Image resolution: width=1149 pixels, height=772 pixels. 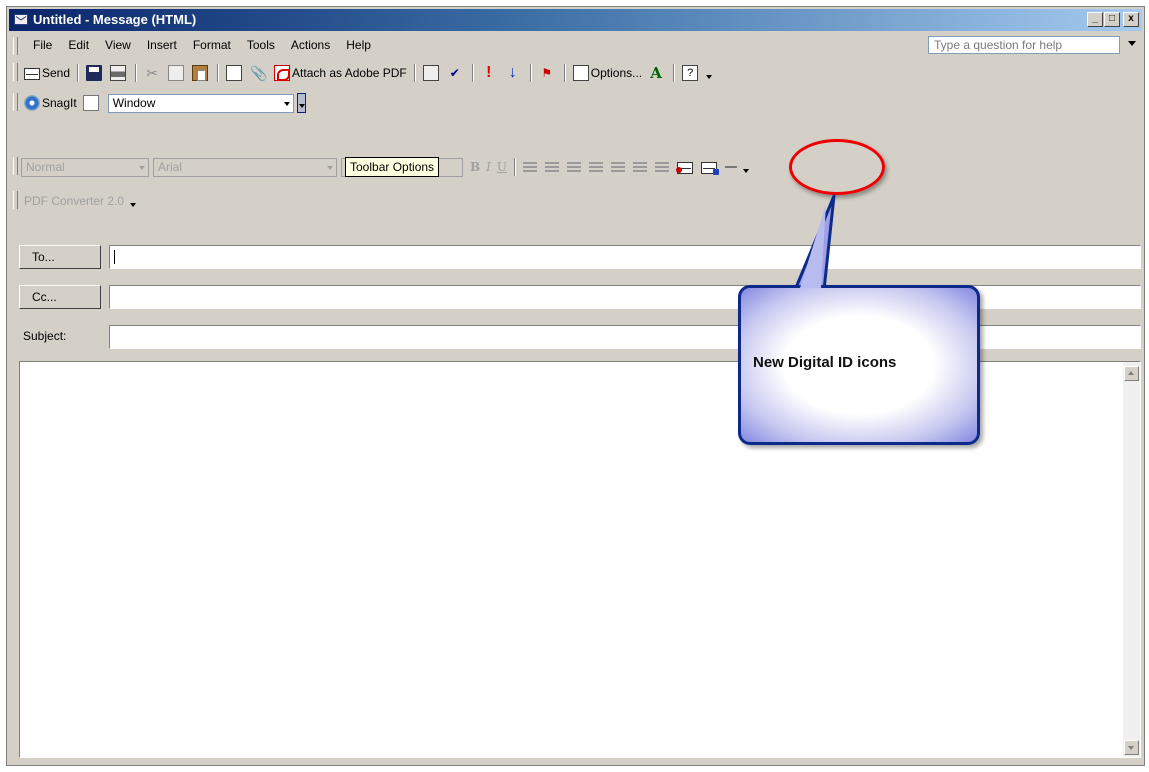 I want to click on callout-pointer-fill, so click(x=813, y=246).